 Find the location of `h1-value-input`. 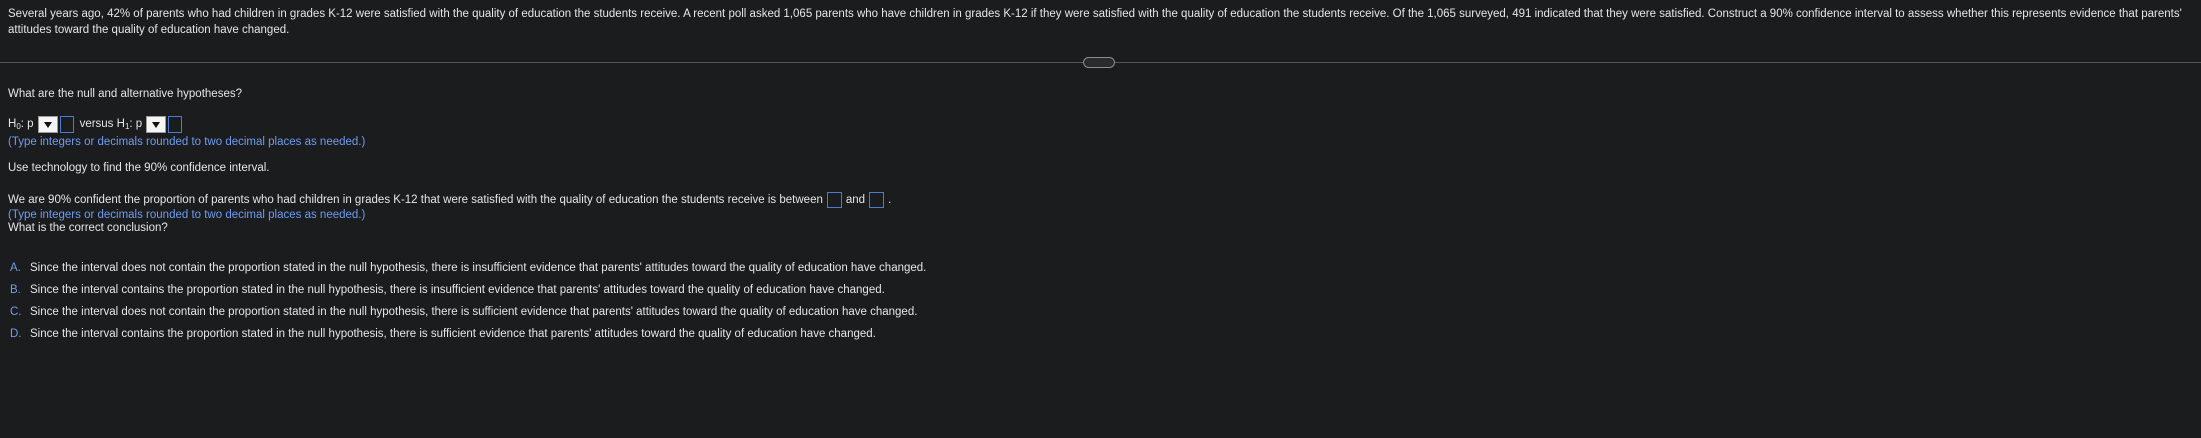

h1-value-input is located at coordinates (175, 124).